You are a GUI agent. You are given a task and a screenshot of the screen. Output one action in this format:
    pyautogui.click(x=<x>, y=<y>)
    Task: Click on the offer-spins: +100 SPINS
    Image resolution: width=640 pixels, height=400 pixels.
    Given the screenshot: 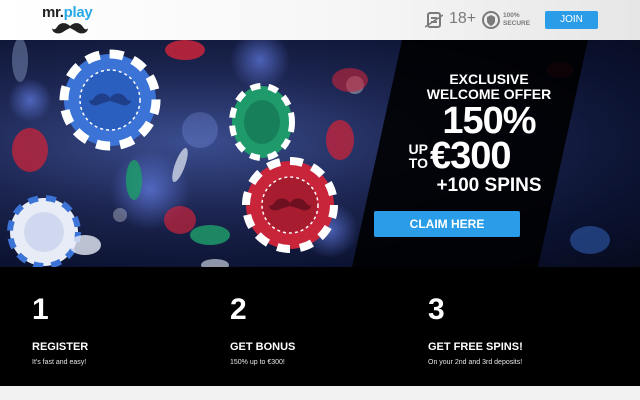 What is the action you would take?
    pyautogui.click(x=489, y=185)
    